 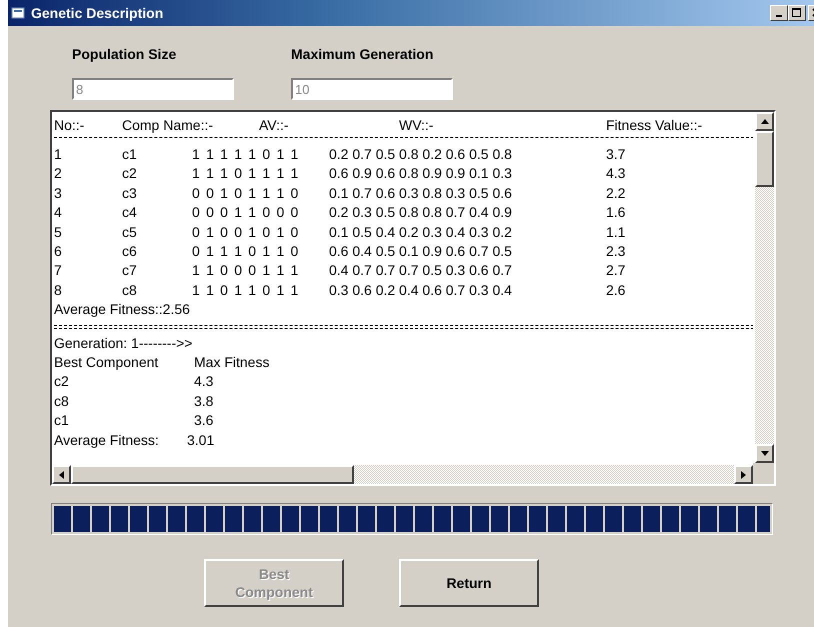 What do you see at coordinates (246, 270) in the screenshot?
I see `av-value: 1 1 0 0 0 1 1 1` at bounding box center [246, 270].